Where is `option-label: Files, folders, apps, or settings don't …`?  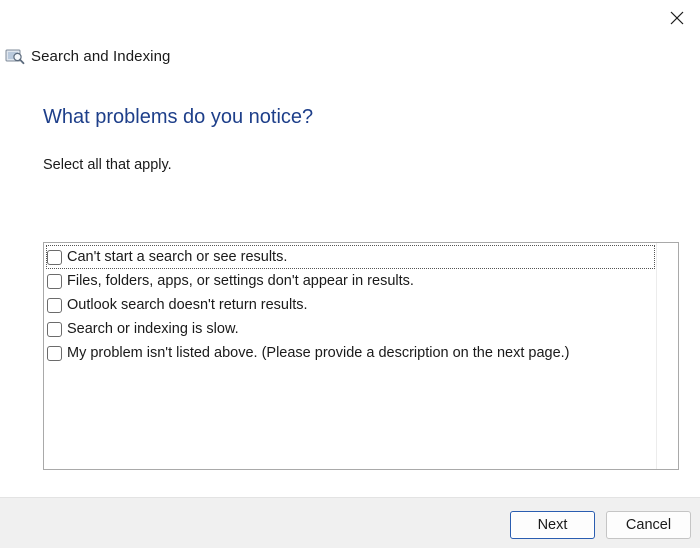
option-label: Files, folders, apps, or settings don't … is located at coordinates (240, 281).